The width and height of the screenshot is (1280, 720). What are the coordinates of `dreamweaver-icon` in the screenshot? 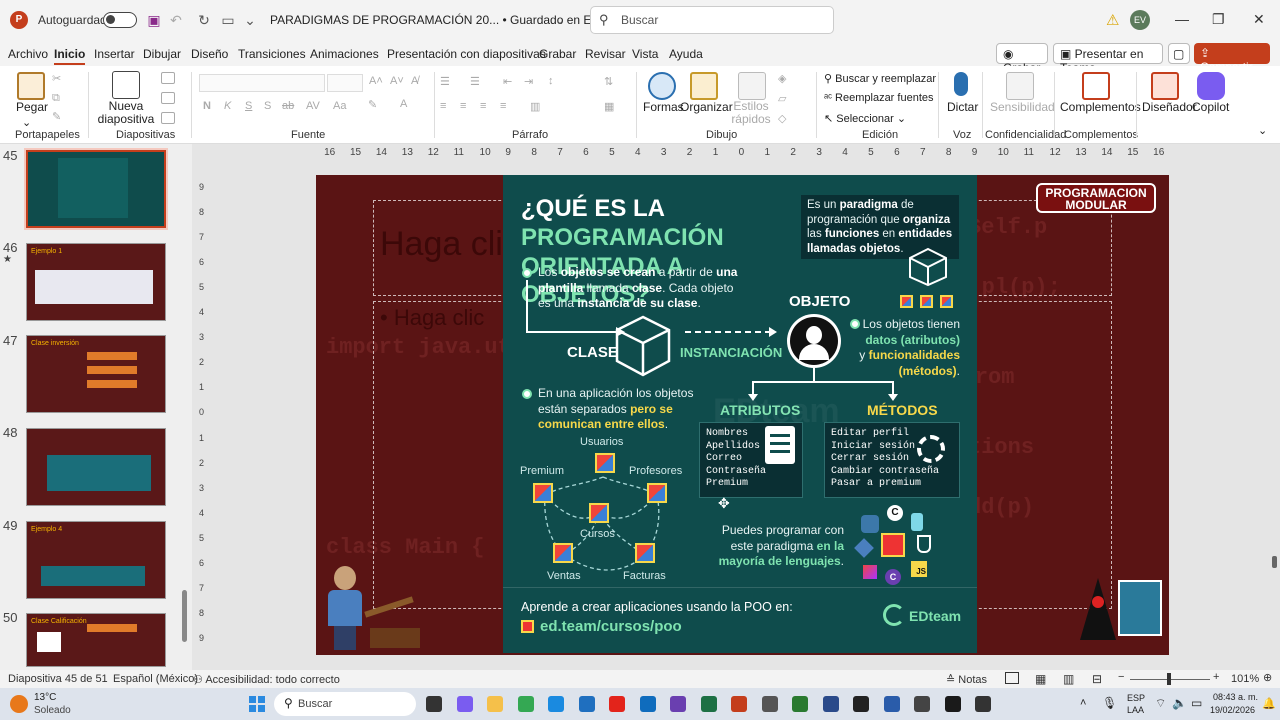 It's located at (800, 704).